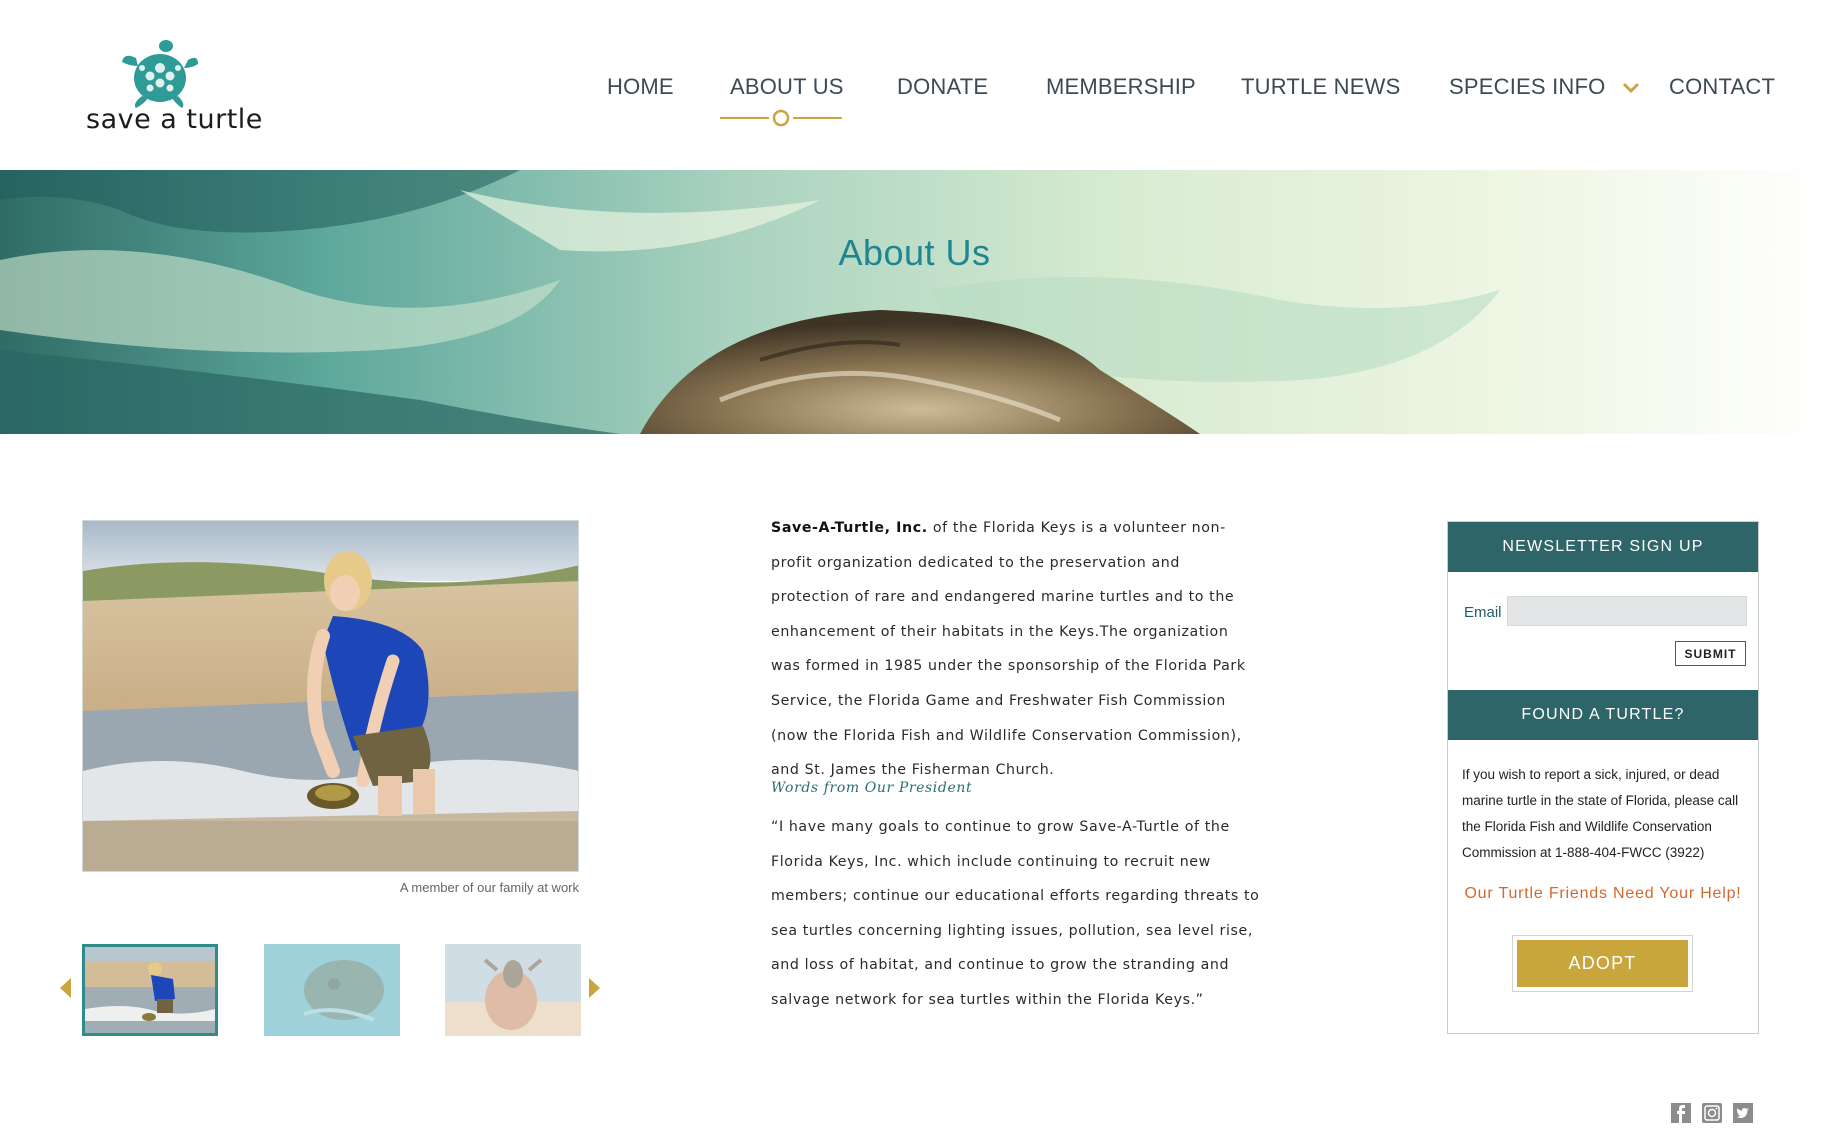 This screenshot has width=1829, height=1143. I want to click on nav-species-info: SPECIES INFO, so click(1544, 87).